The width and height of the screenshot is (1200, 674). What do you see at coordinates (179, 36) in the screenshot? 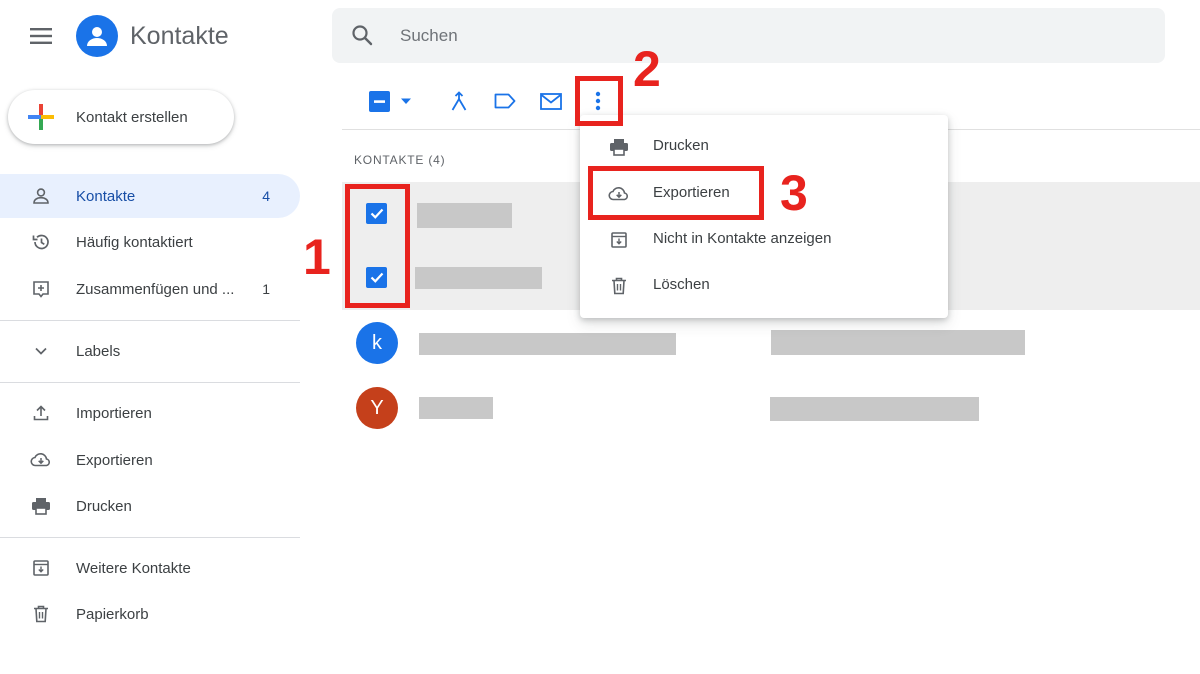
I see `app-title: Kontakte` at bounding box center [179, 36].